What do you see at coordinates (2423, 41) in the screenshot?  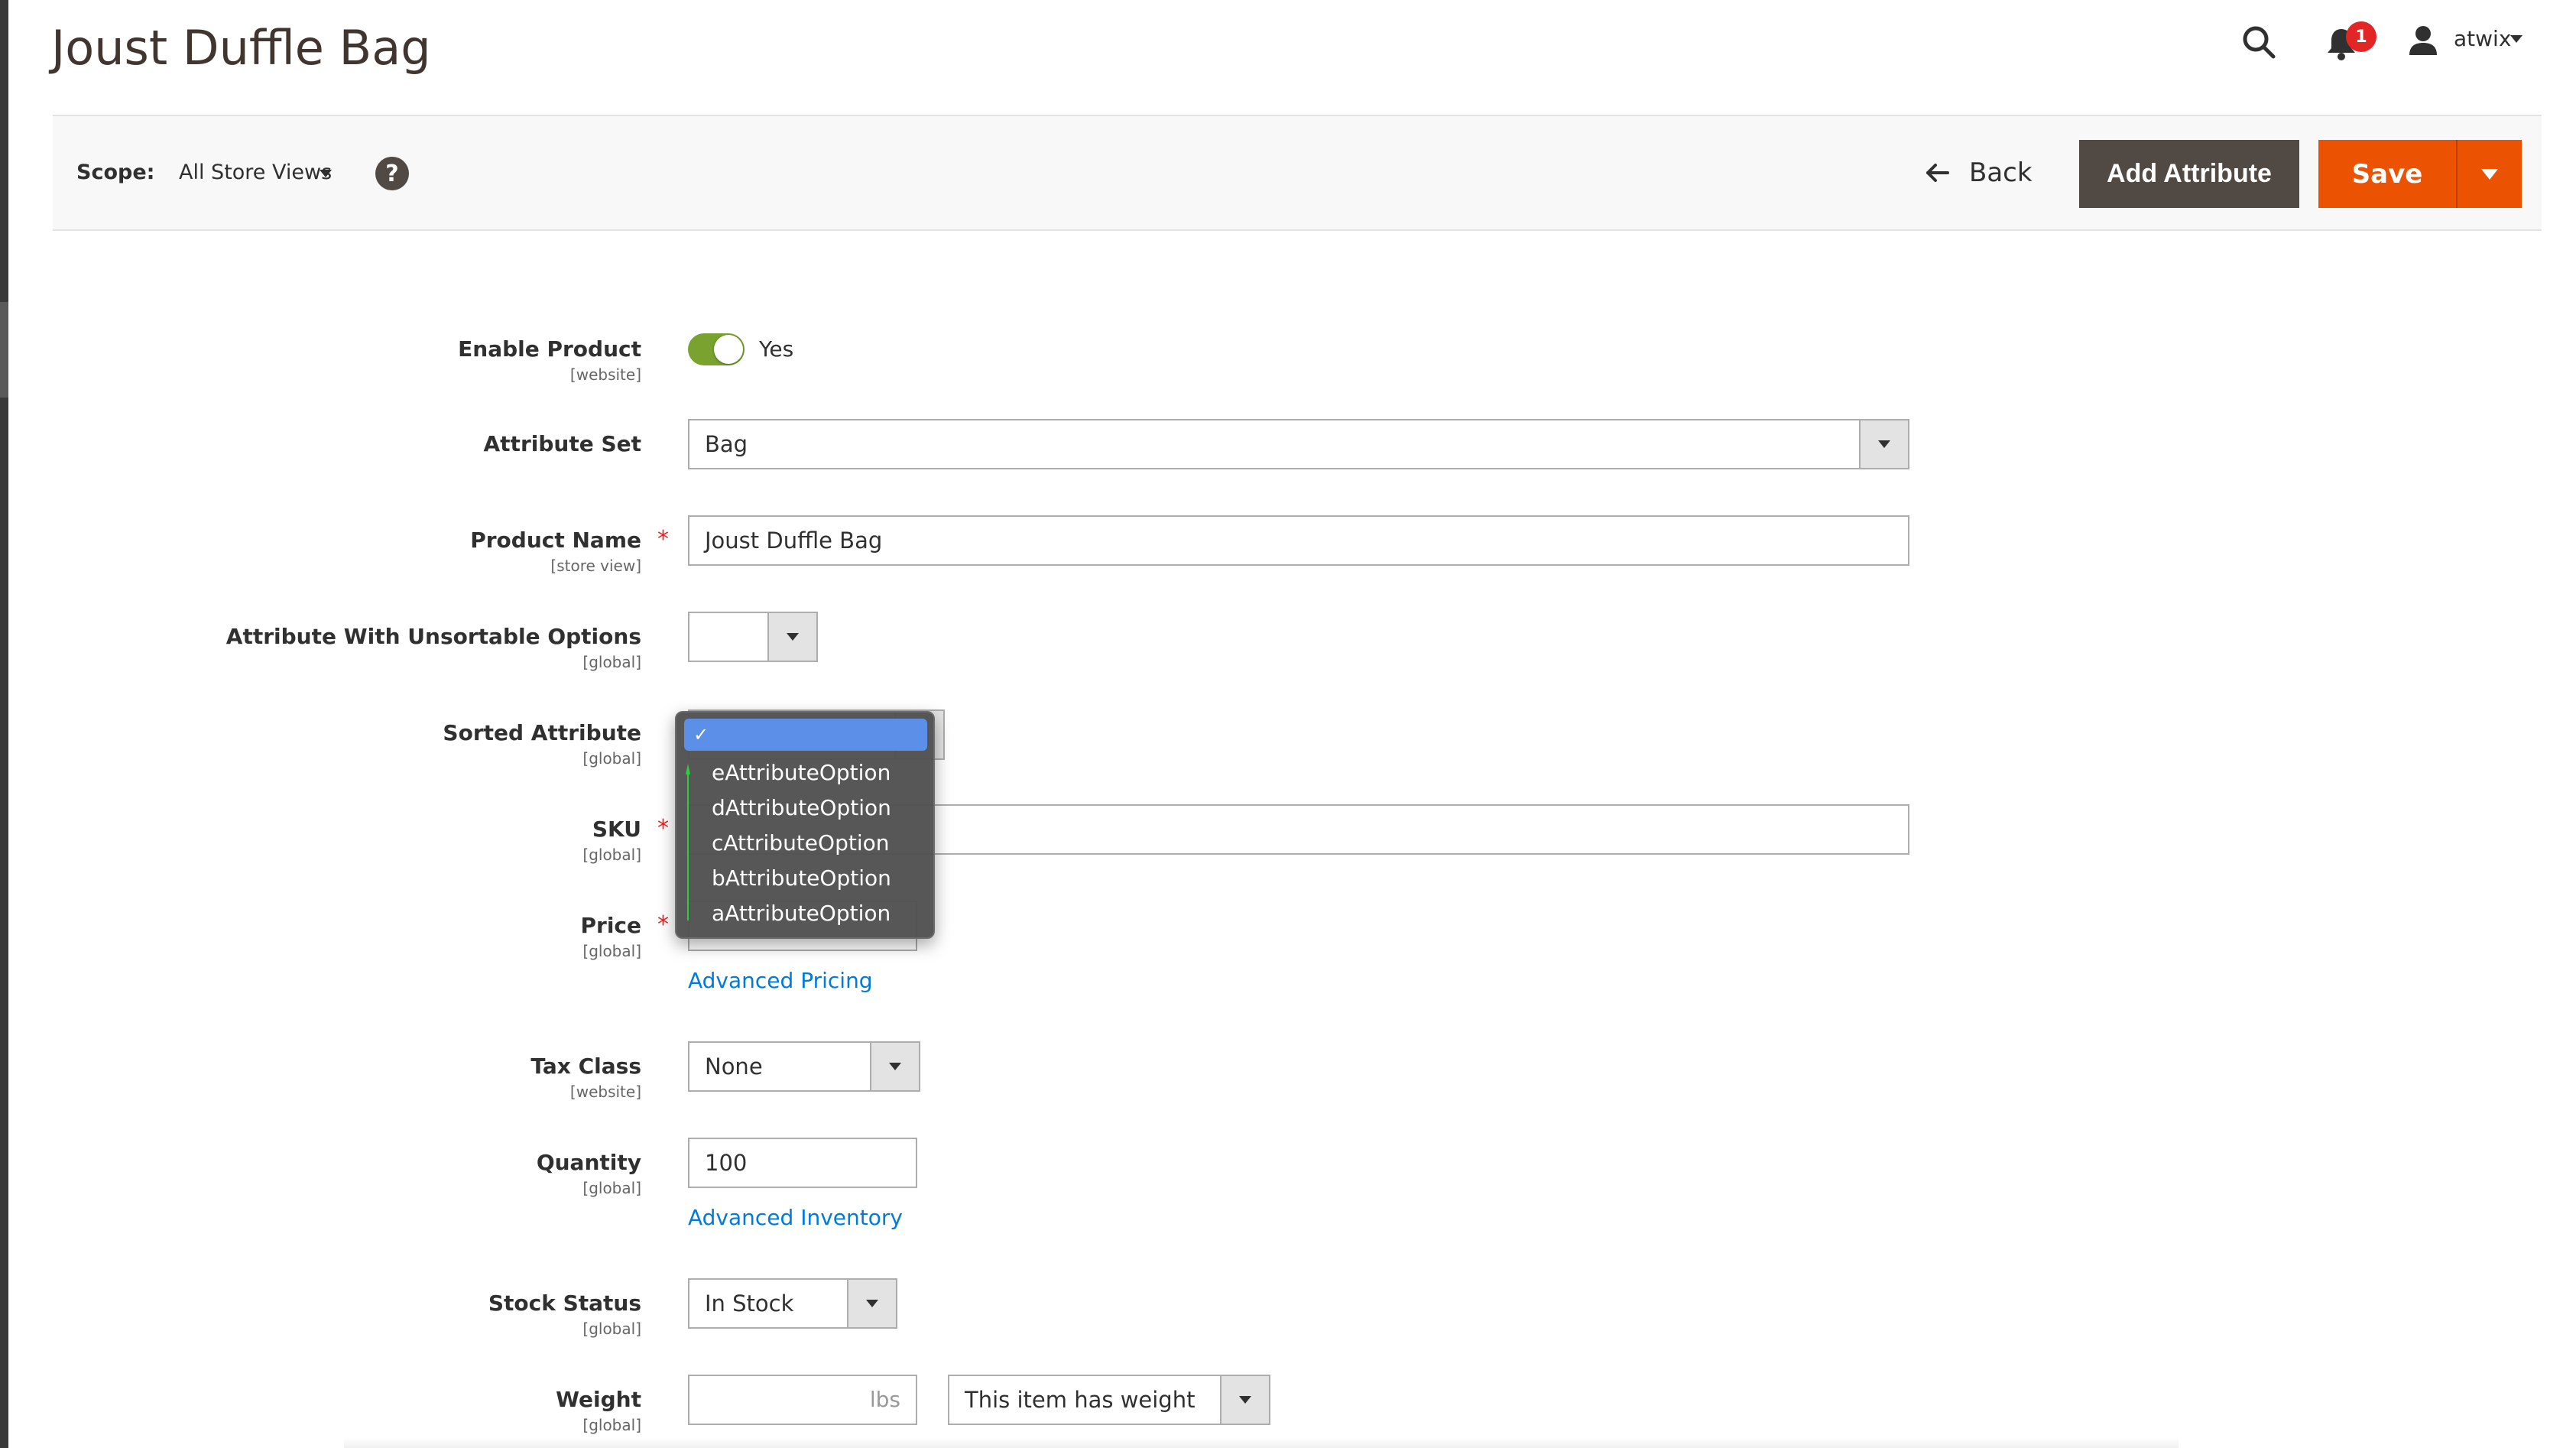 I see `user-icon` at bounding box center [2423, 41].